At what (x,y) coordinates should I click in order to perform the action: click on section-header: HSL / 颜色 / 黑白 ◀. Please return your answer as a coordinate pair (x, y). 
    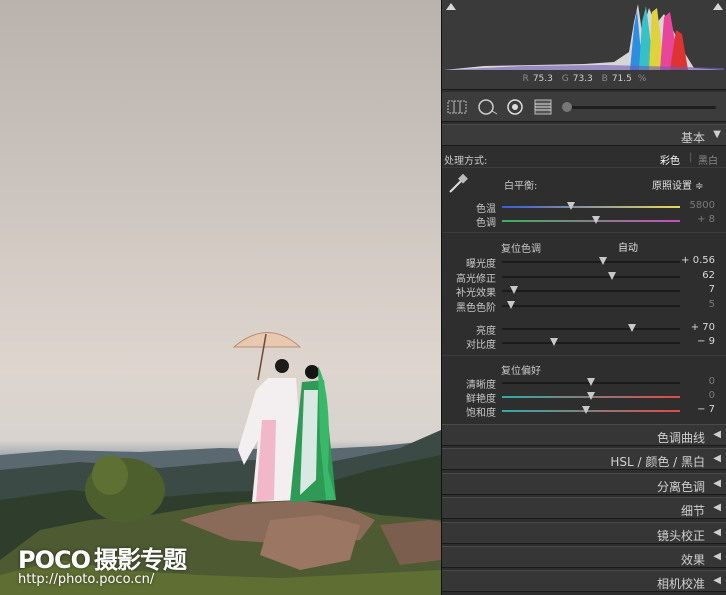
    Looking at the image, I should click on (584, 459).